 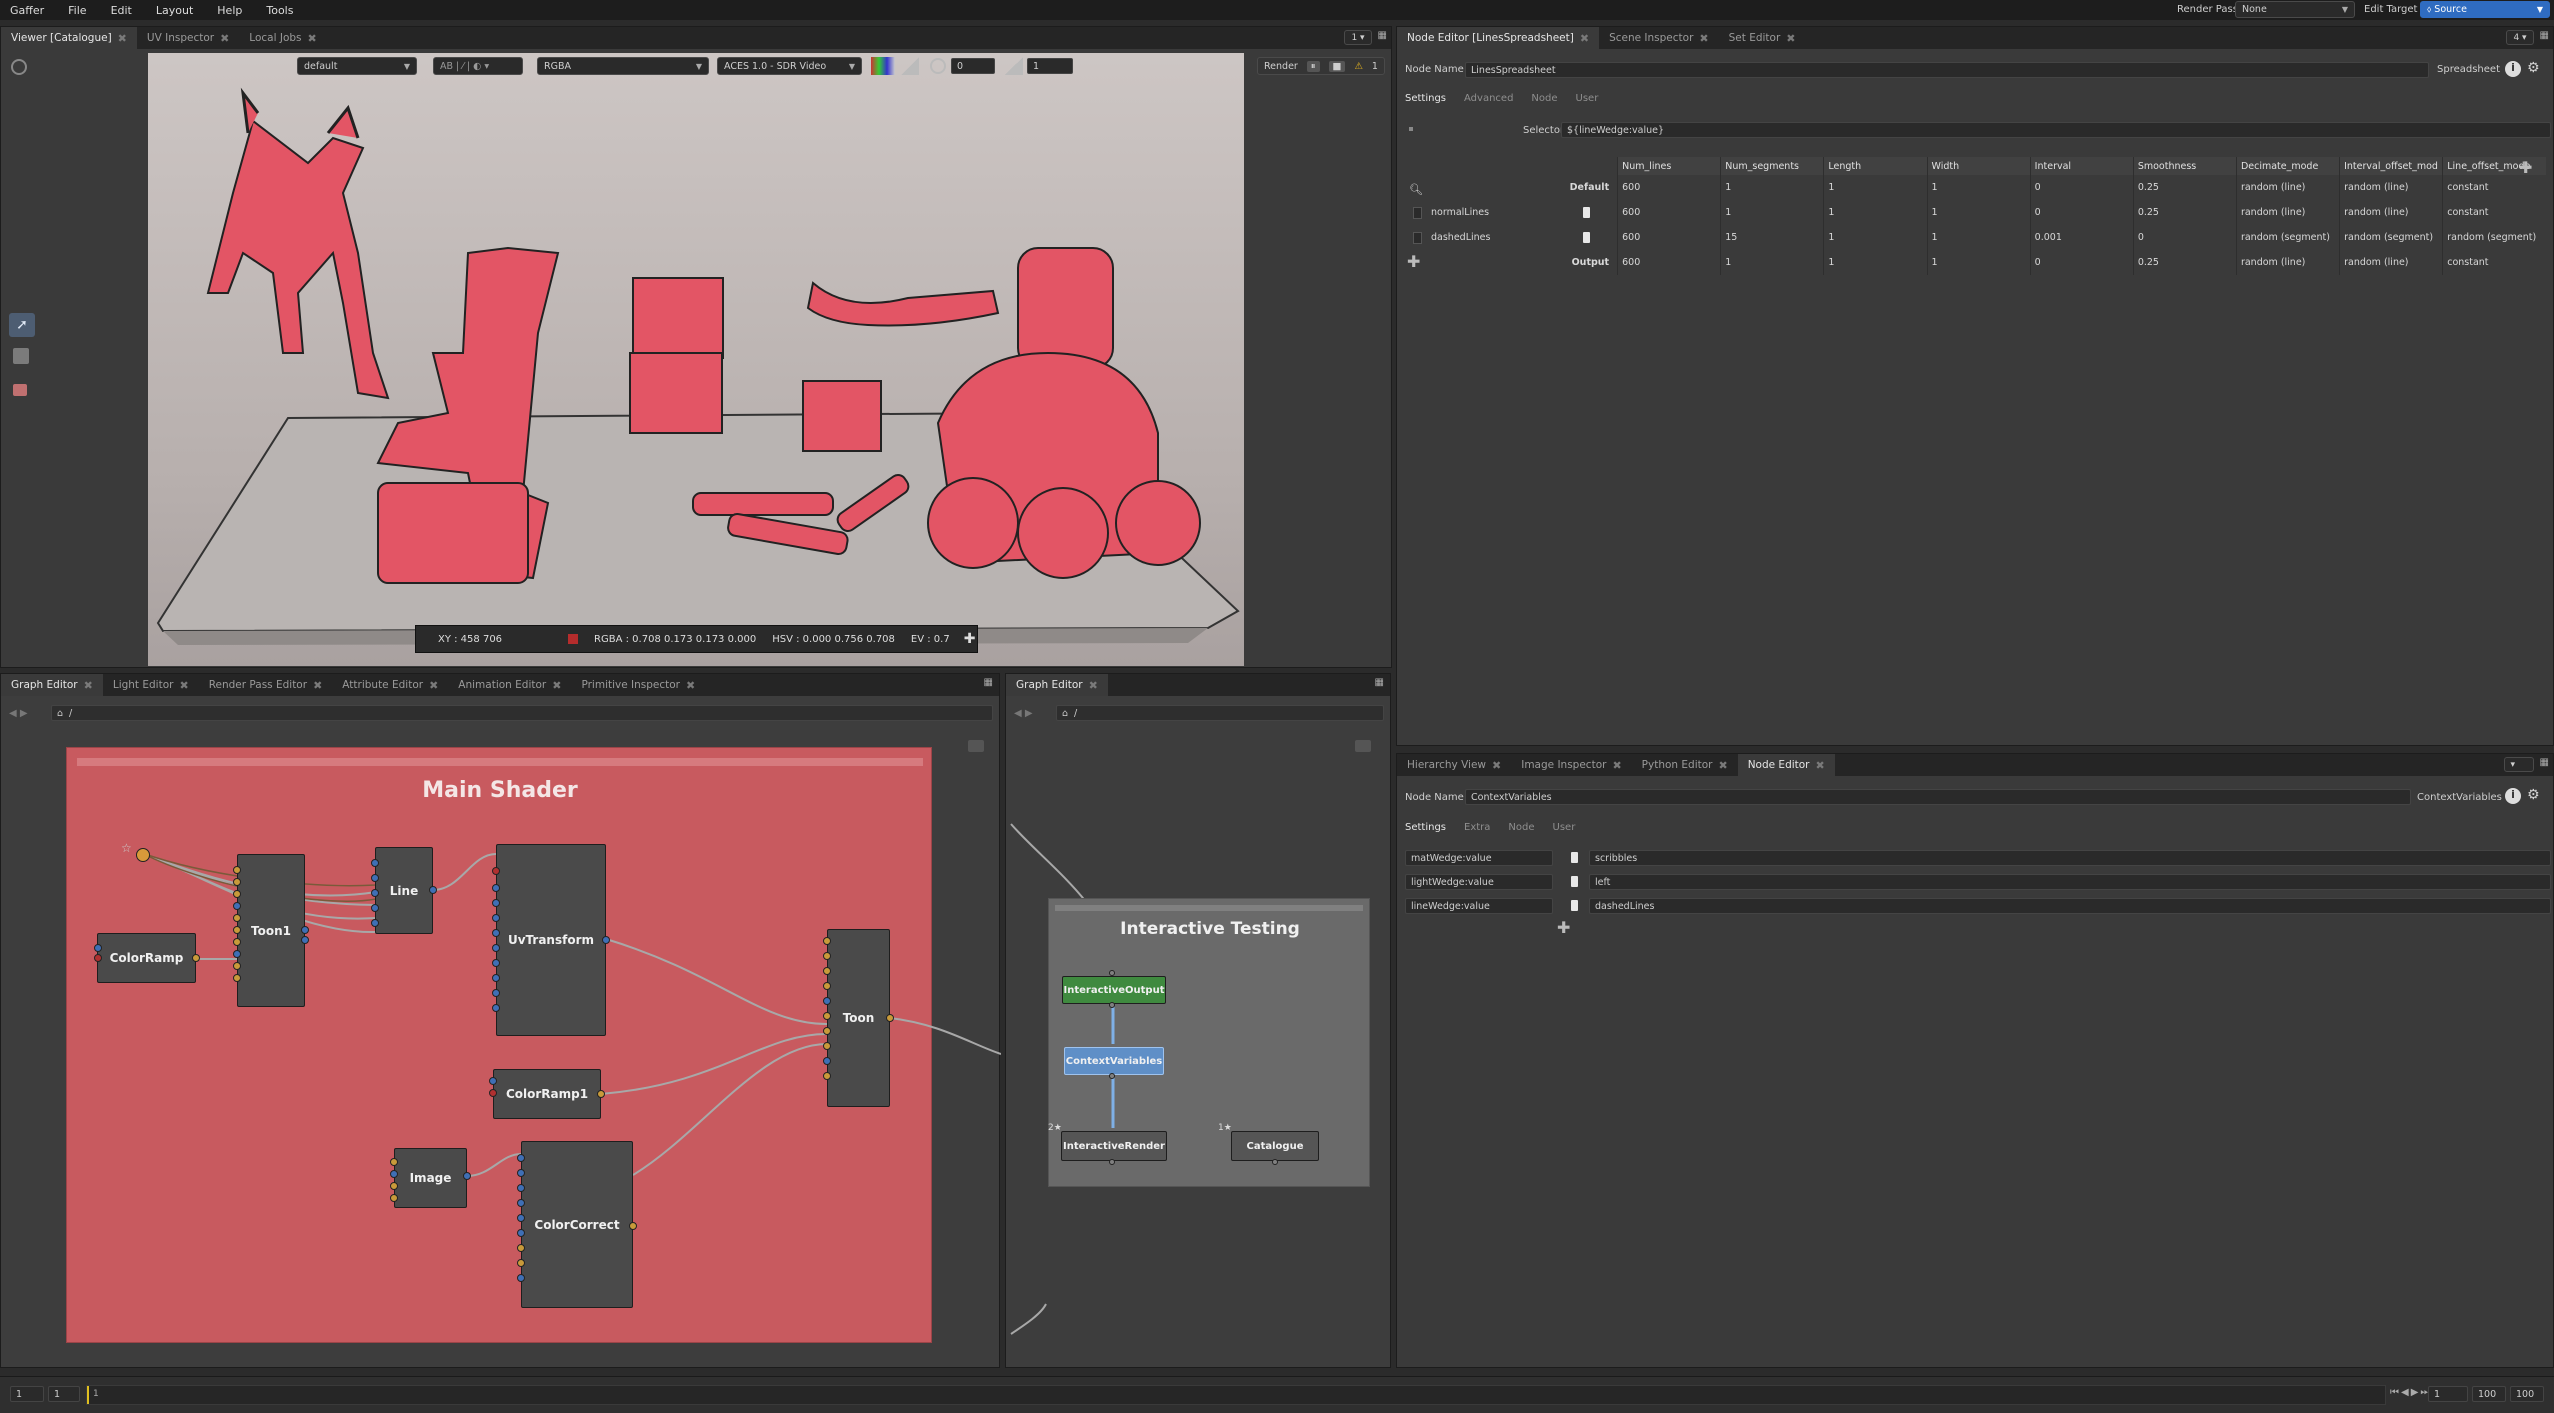 I want to click on render-pass-dropdown: None ▼, so click(x=2295, y=9).